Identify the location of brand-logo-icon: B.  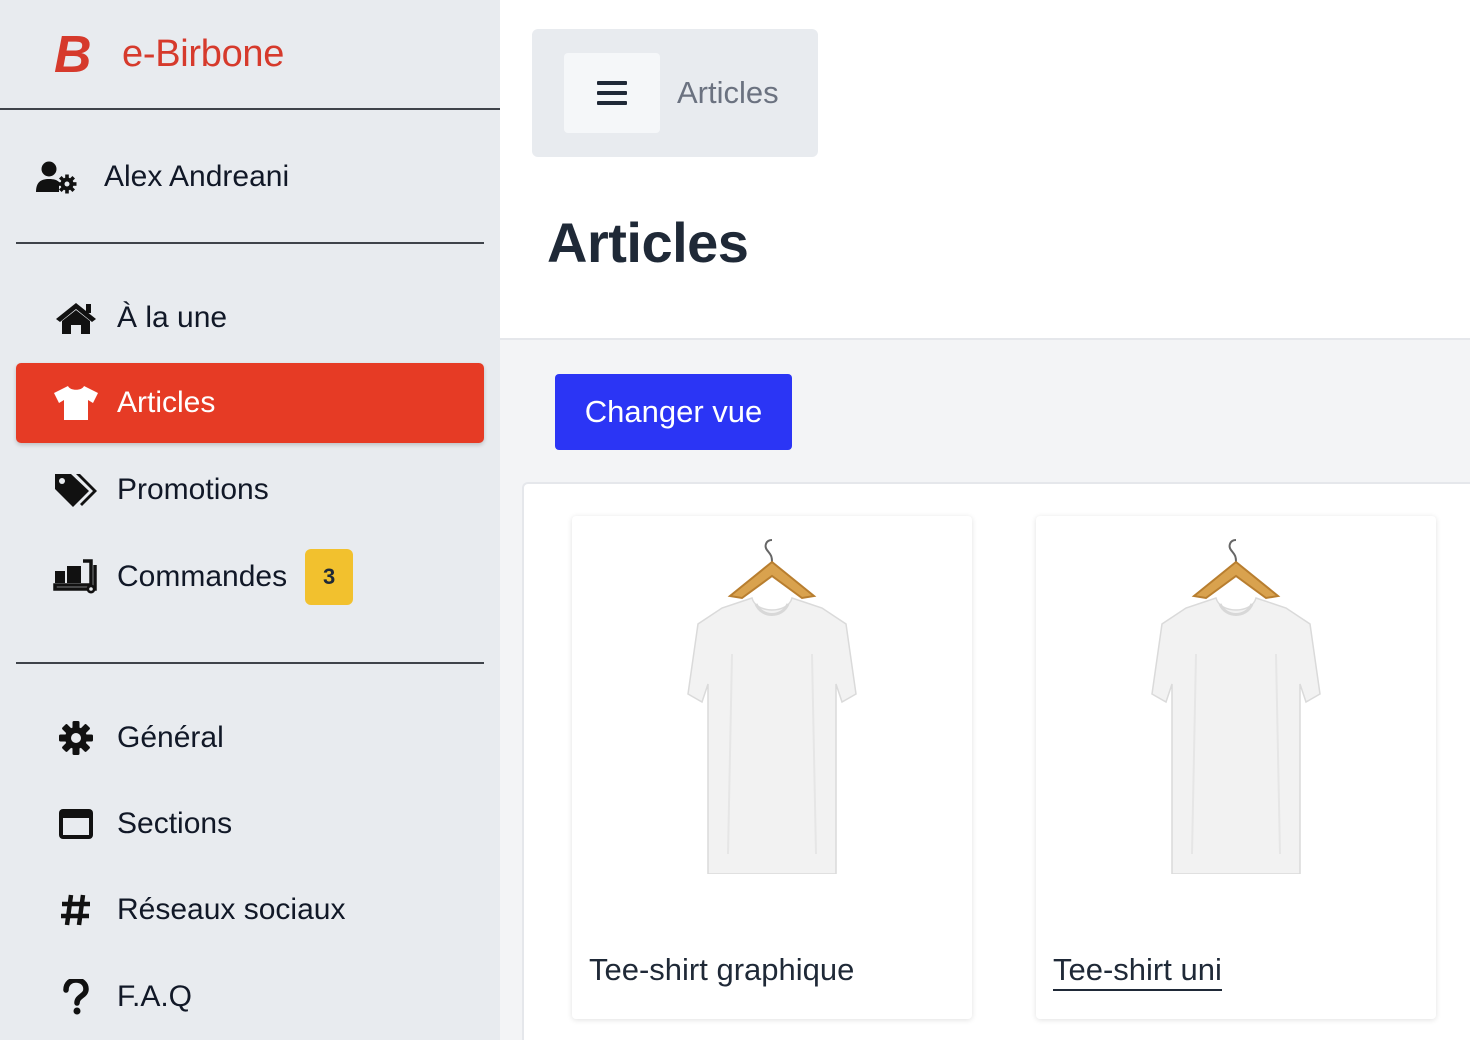
(73, 54).